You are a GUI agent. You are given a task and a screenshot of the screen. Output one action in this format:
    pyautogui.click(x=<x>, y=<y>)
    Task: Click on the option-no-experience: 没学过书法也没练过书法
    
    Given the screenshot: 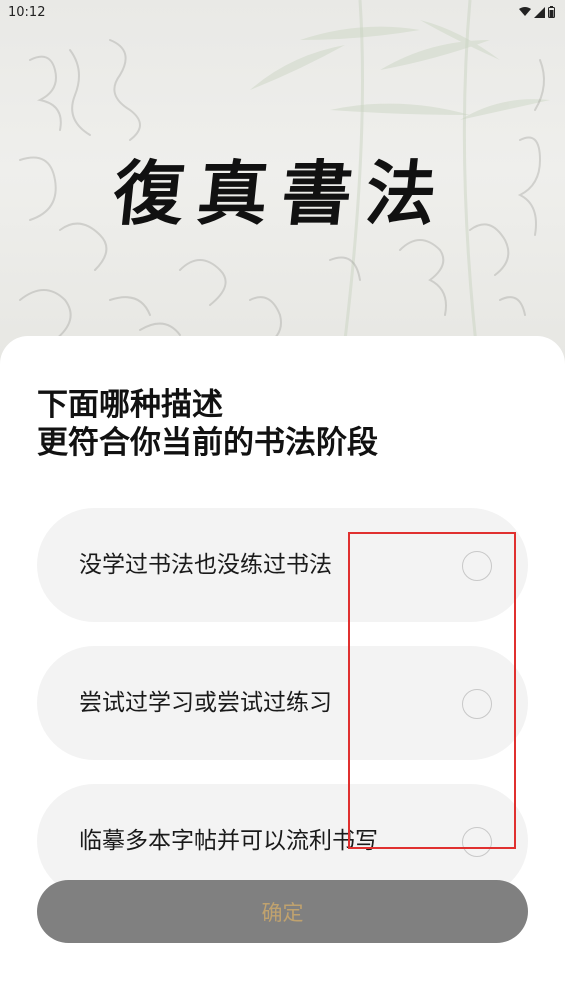 What is the action you would take?
    pyautogui.click(x=282, y=565)
    